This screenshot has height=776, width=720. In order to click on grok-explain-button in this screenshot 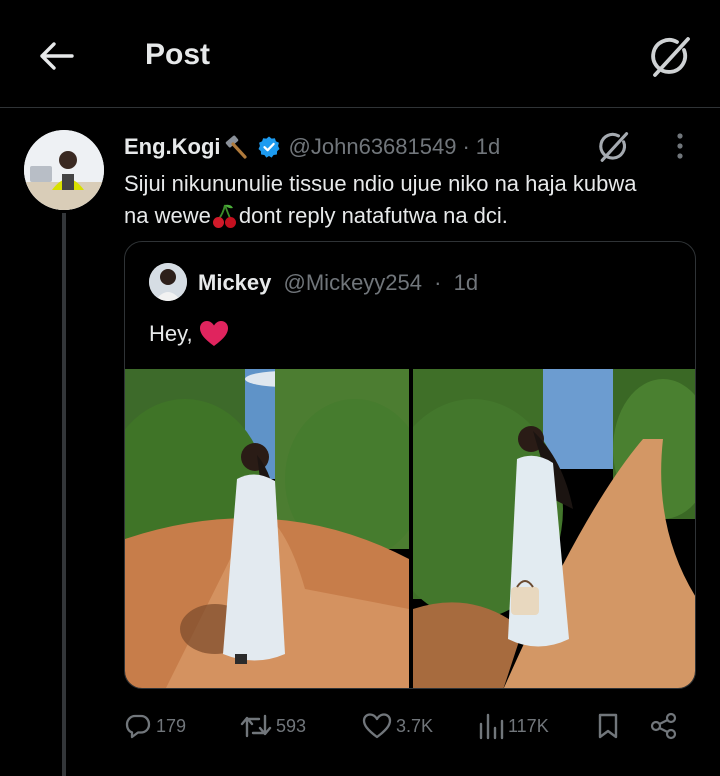, I will do `click(614, 147)`.